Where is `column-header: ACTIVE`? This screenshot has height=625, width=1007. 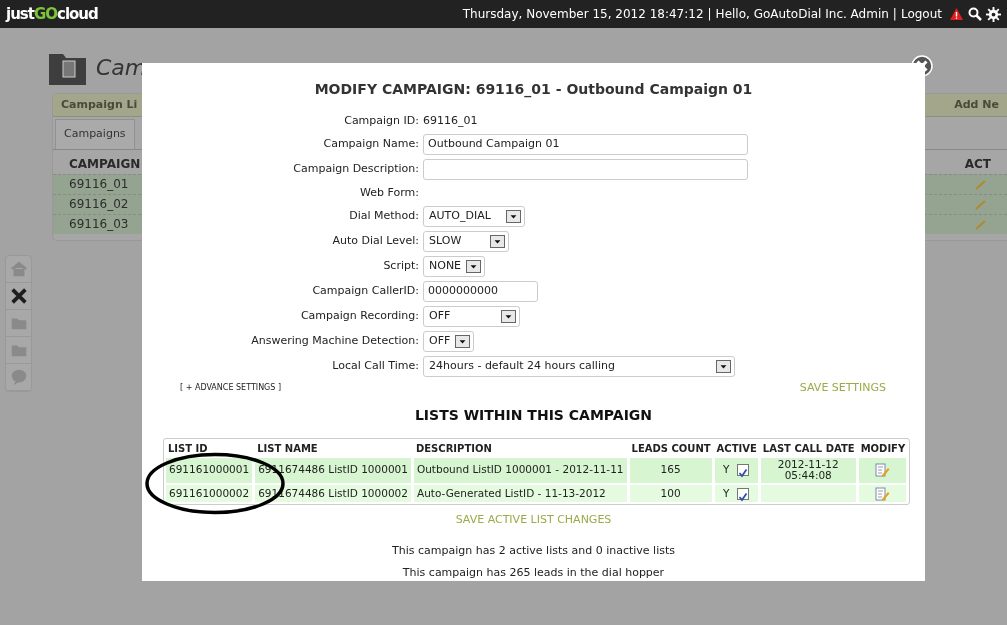 column-header: ACTIVE is located at coordinates (736, 448).